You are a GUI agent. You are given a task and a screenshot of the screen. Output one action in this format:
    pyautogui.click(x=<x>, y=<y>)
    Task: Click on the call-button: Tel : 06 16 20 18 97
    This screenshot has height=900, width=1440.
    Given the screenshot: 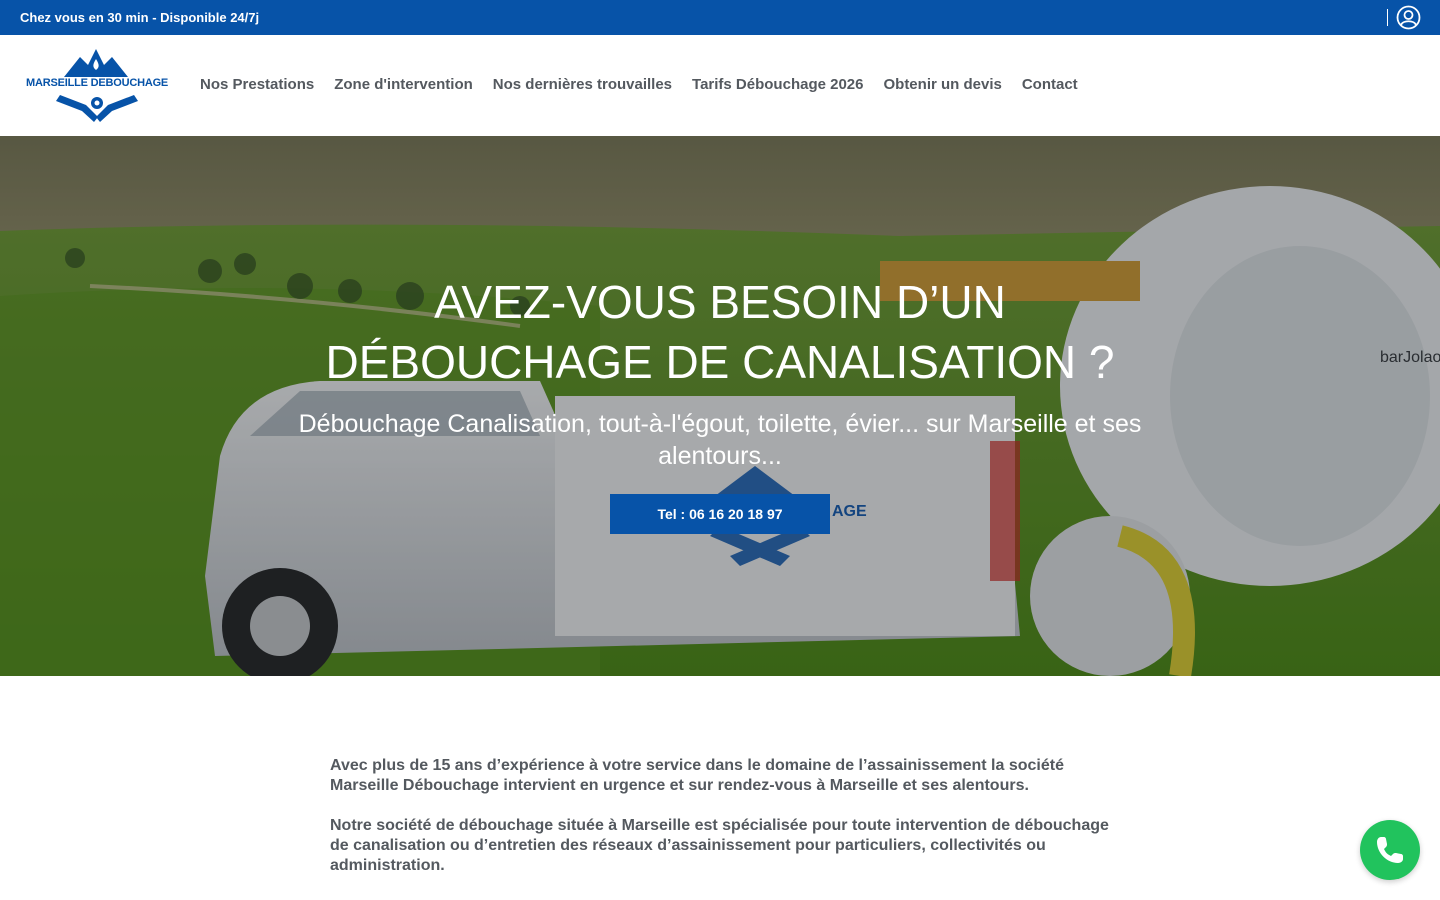 What is the action you would take?
    pyautogui.click(x=720, y=514)
    